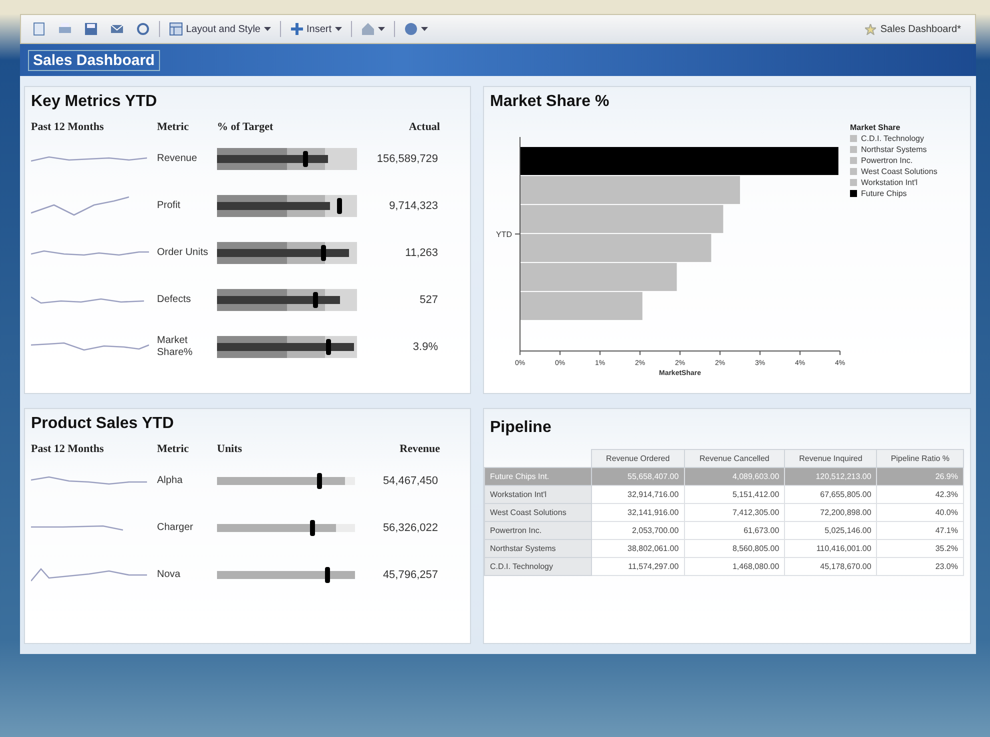 The width and height of the screenshot is (990, 737). Describe the element at coordinates (91, 29) in the screenshot. I see `save-icon` at that location.